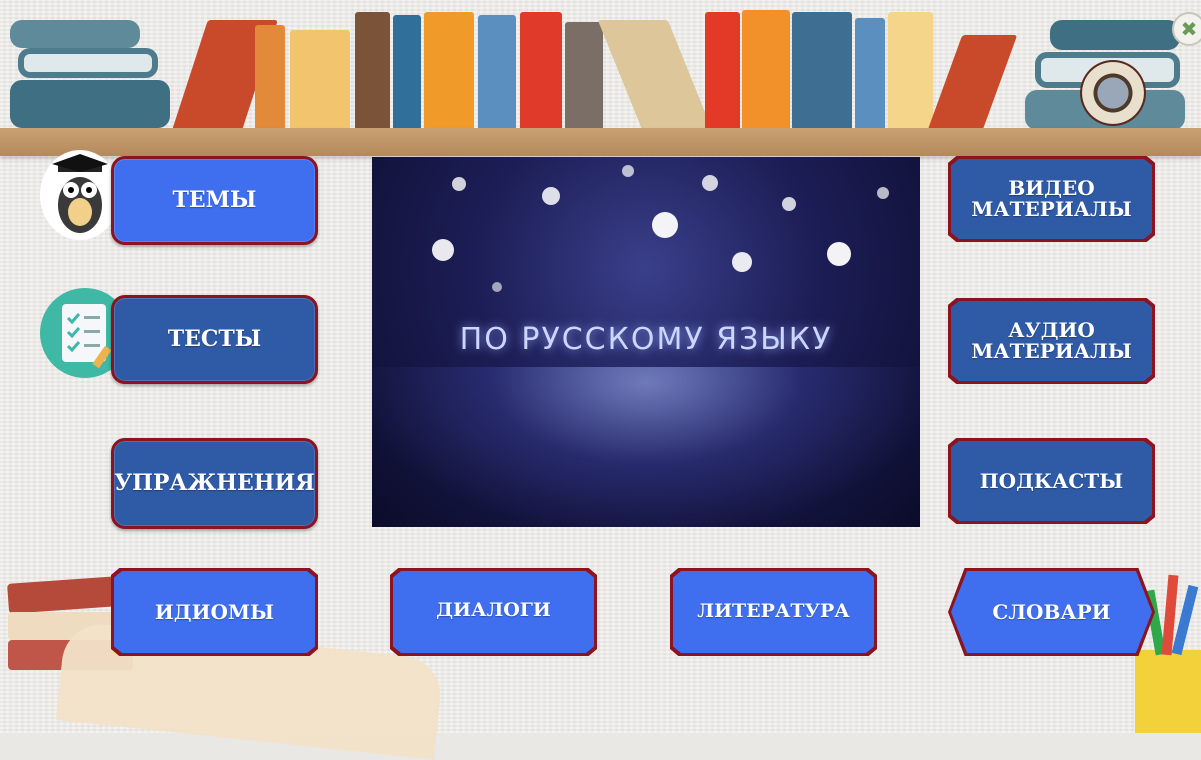 This screenshot has width=1201, height=760. Describe the element at coordinates (600, 142) in the screenshot. I see `shelf-board` at that location.